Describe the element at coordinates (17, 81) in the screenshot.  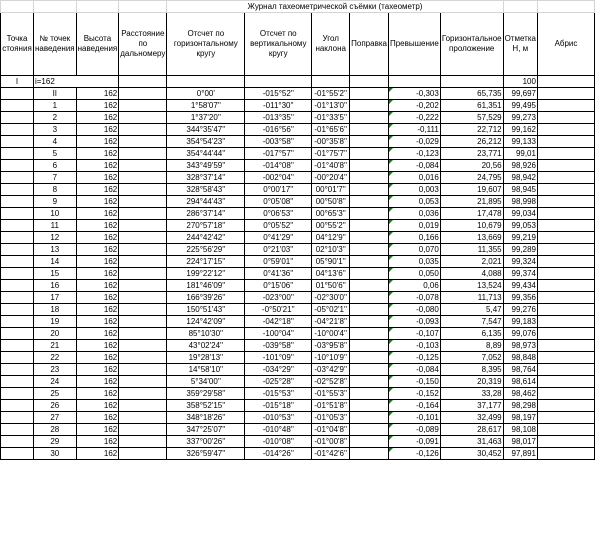
I see `station-cell: I` at that location.